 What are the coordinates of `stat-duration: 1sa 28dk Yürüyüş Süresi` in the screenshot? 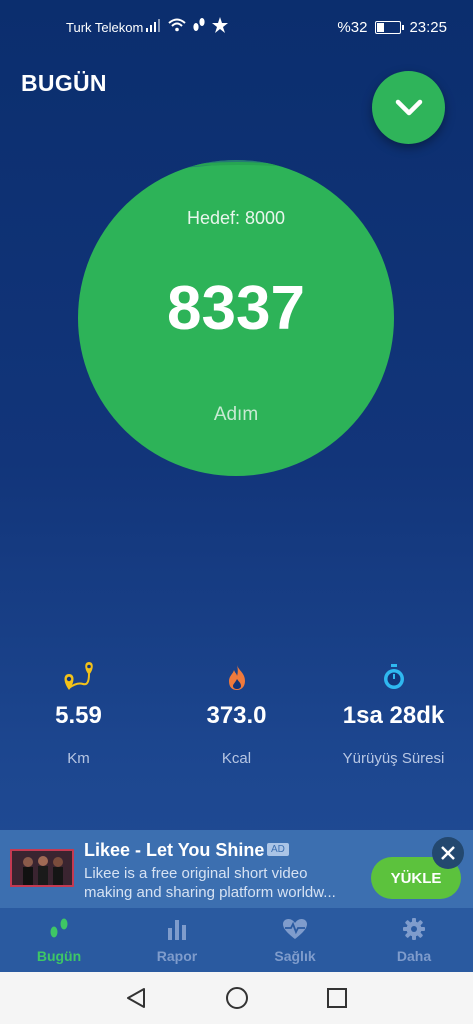 It's located at (393, 713).